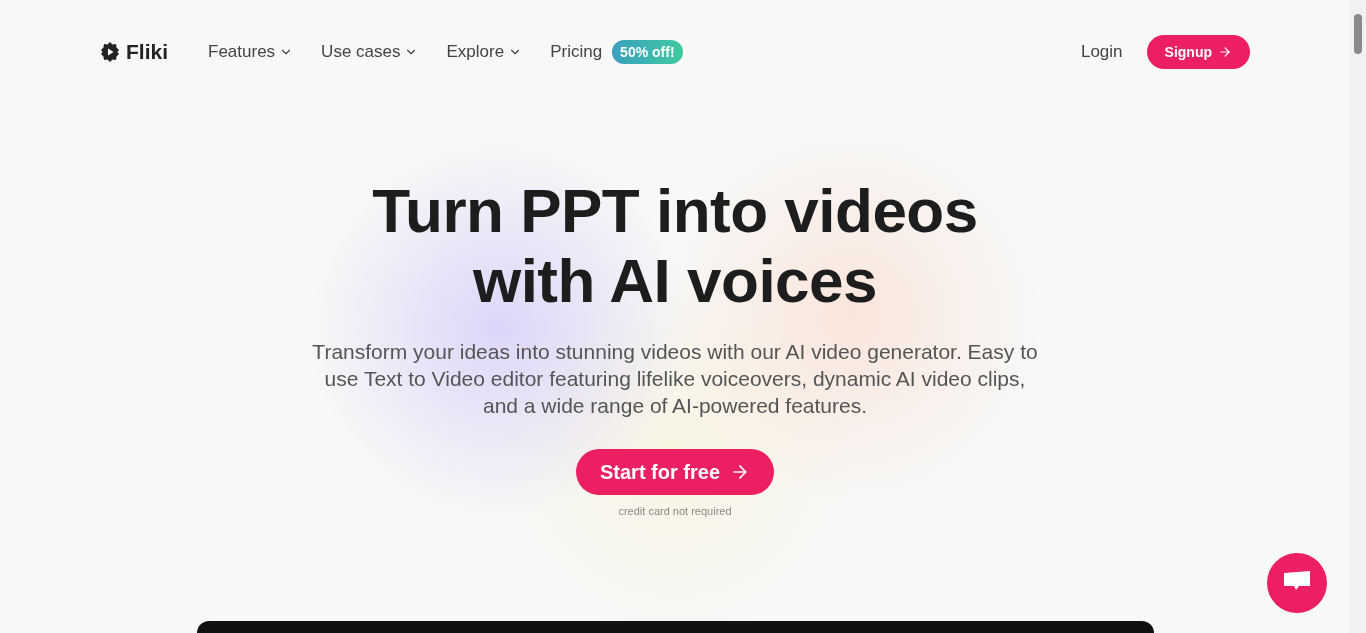  What do you see at coordinates (1101, 52) in the screenshot?
I see `login-link: Login` at bounding box center [1101, 52].